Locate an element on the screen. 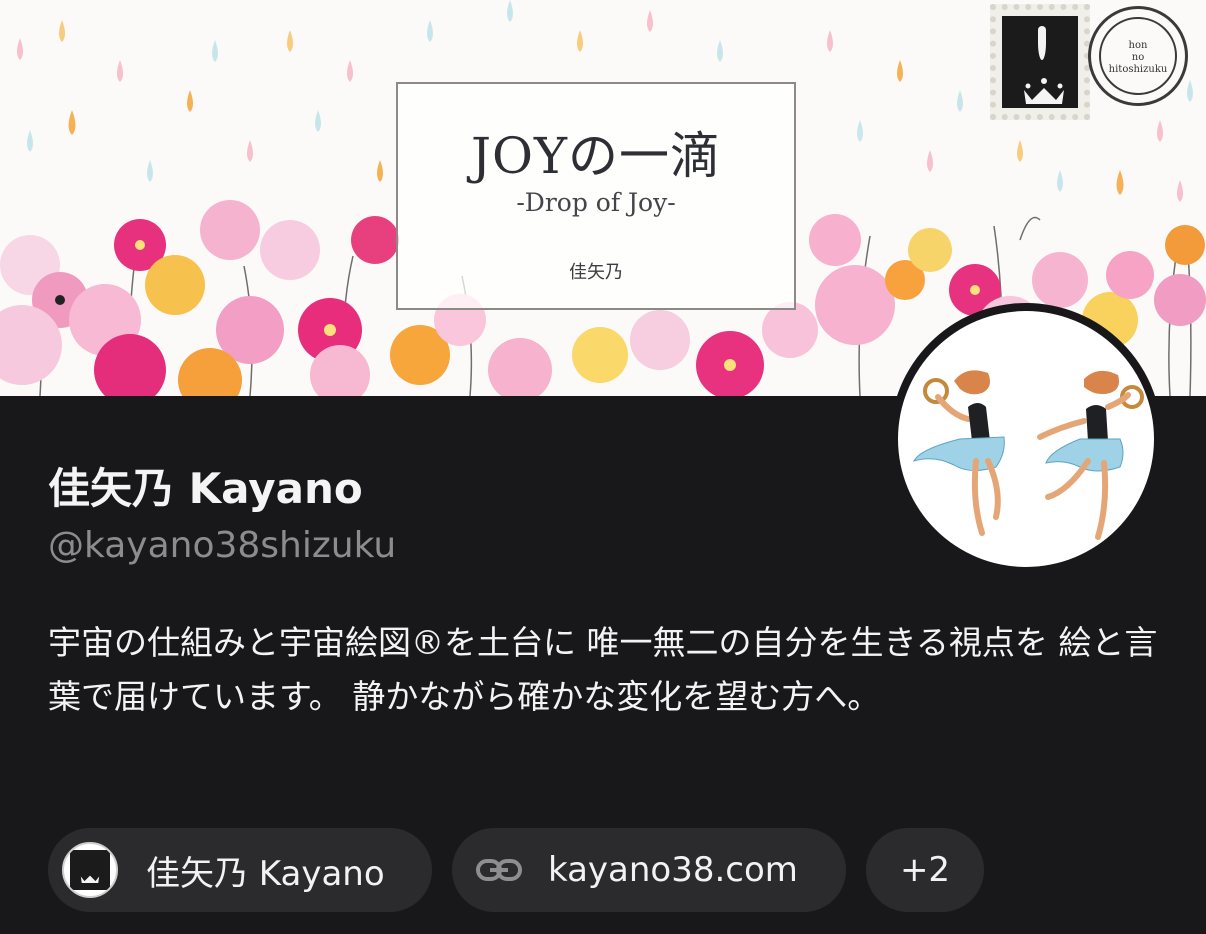  more-links-chip: +2 is located at coordinates (925, 870).